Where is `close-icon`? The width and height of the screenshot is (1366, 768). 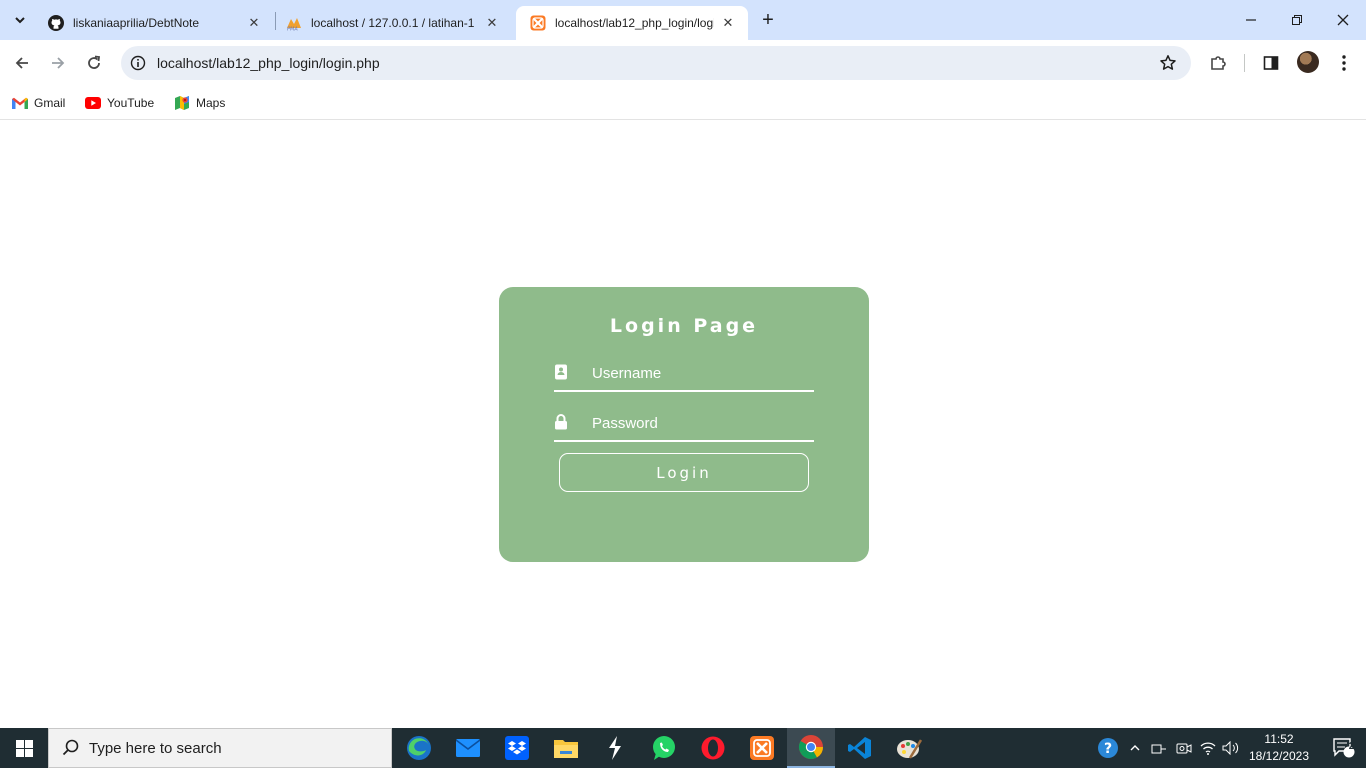
close-icon is located at coordinates (1343, 20).